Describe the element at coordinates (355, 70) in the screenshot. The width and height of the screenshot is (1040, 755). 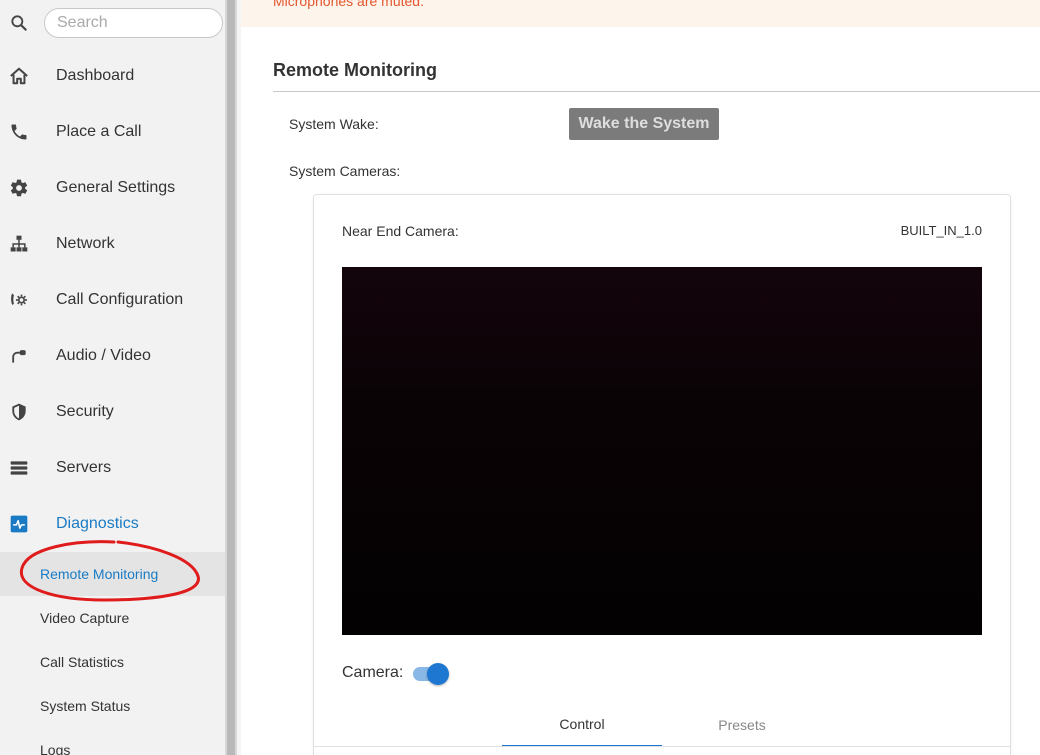
I see `page-title: Remote Monitoring` at that location.